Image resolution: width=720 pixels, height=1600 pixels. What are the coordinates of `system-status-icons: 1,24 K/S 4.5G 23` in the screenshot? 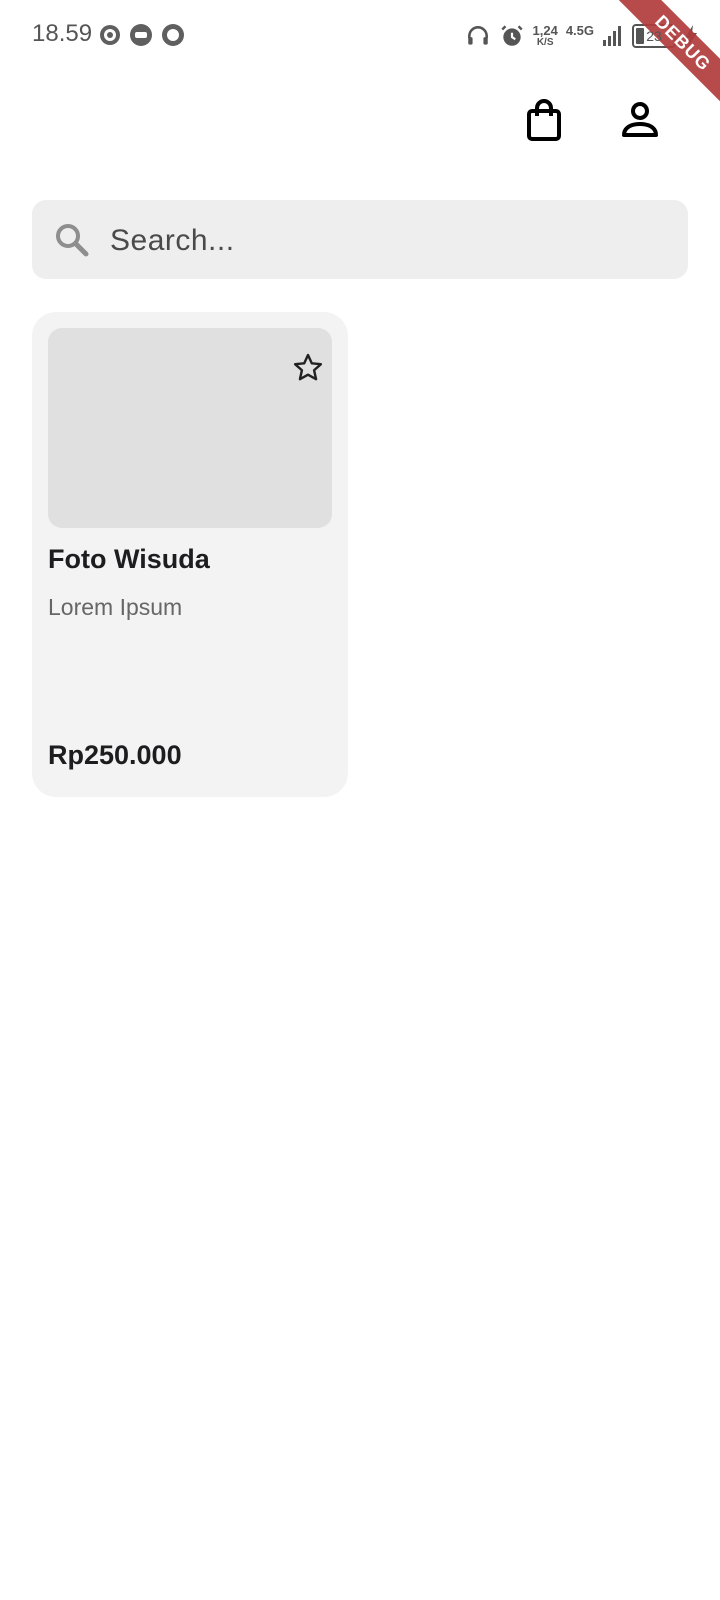 It's located at (582, 36).